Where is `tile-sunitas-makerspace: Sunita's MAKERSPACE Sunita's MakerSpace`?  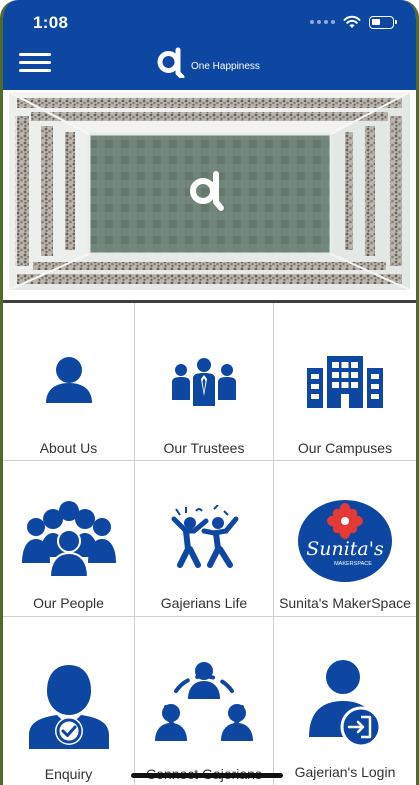
tile-sunitas-makerspace: Sunita's MAKERSPACE Sunita's MakerSpace is located at coordinates (345, 539).